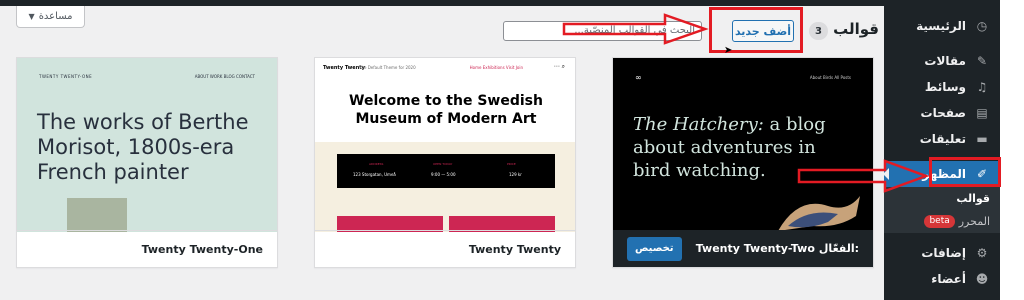 The width and height of the screenshot is (1024, 300). I want to click on submenu-label: قوالب, so click(973, 198).